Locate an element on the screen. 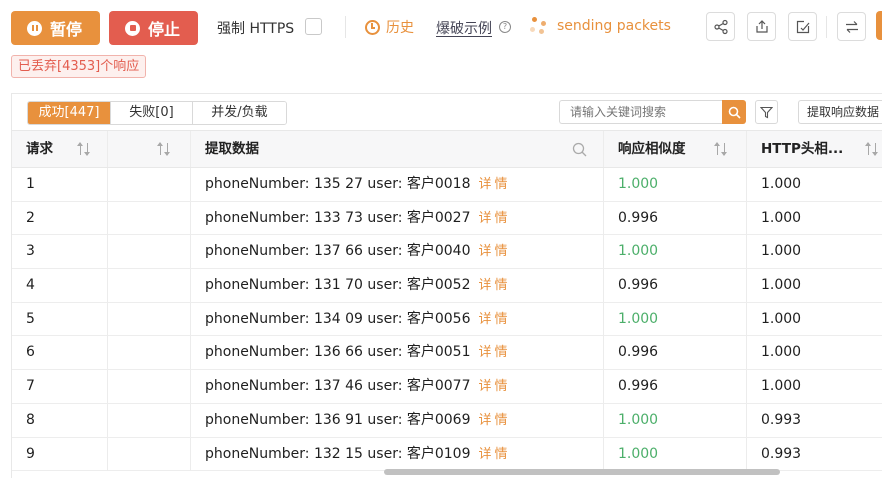 This screenshot has height=478, width=882. tab-success: 成功[447] is located at coordinates (69, 113).